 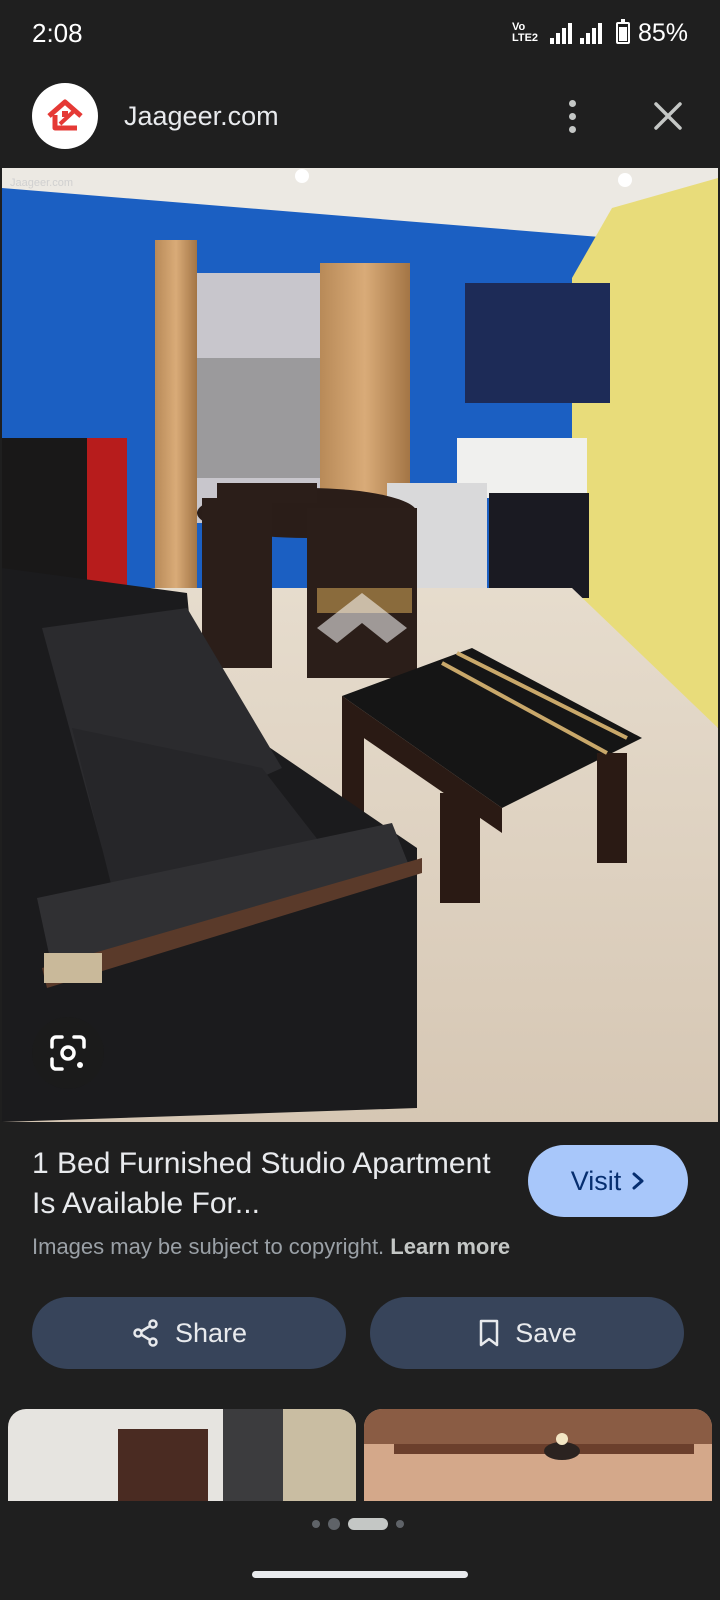 What do you see at coordinates (360, 33) in the screenshot?
I see `status-bar: 2:08 Vo LTE2 85%` at bounding box center [360, 33].